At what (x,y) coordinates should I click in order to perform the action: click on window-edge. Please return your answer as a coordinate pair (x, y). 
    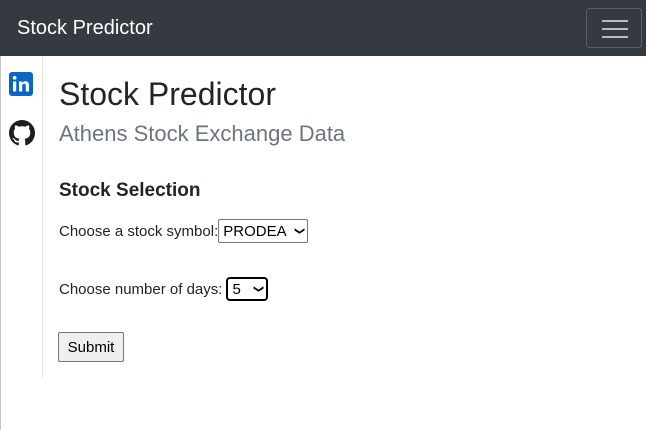
    Looking at the image, I should click on (0, 243).